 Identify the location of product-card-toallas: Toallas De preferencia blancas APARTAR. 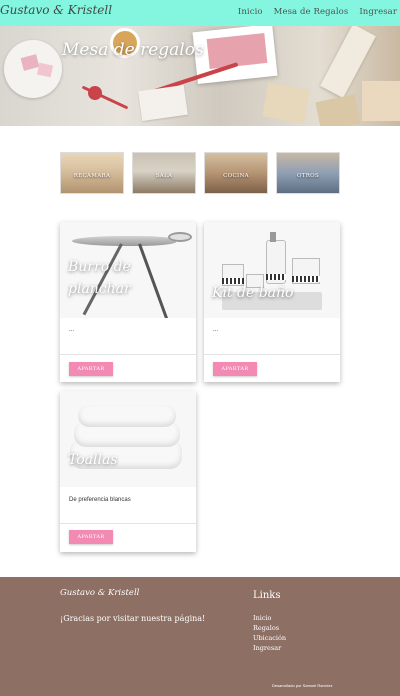
(128, 471).